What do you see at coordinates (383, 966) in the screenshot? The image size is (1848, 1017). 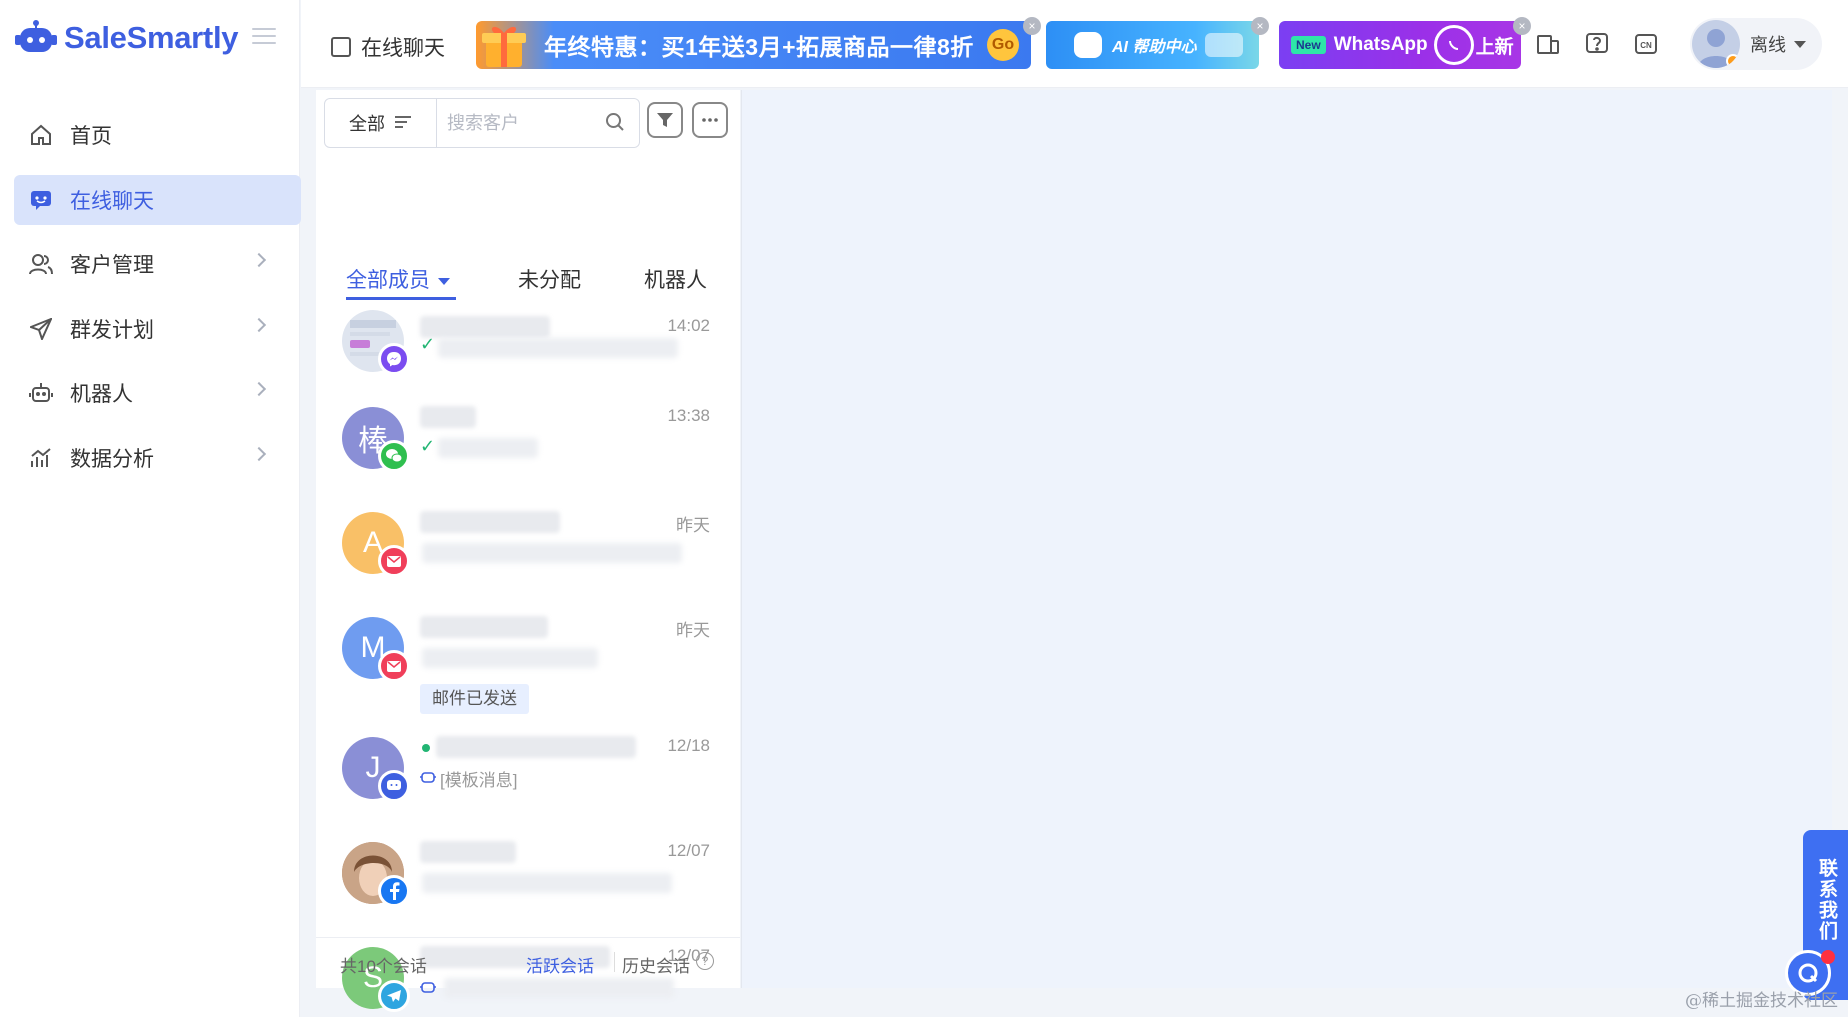 I see `conversation-count: 共10个会话` at bounding box center [383, 966].